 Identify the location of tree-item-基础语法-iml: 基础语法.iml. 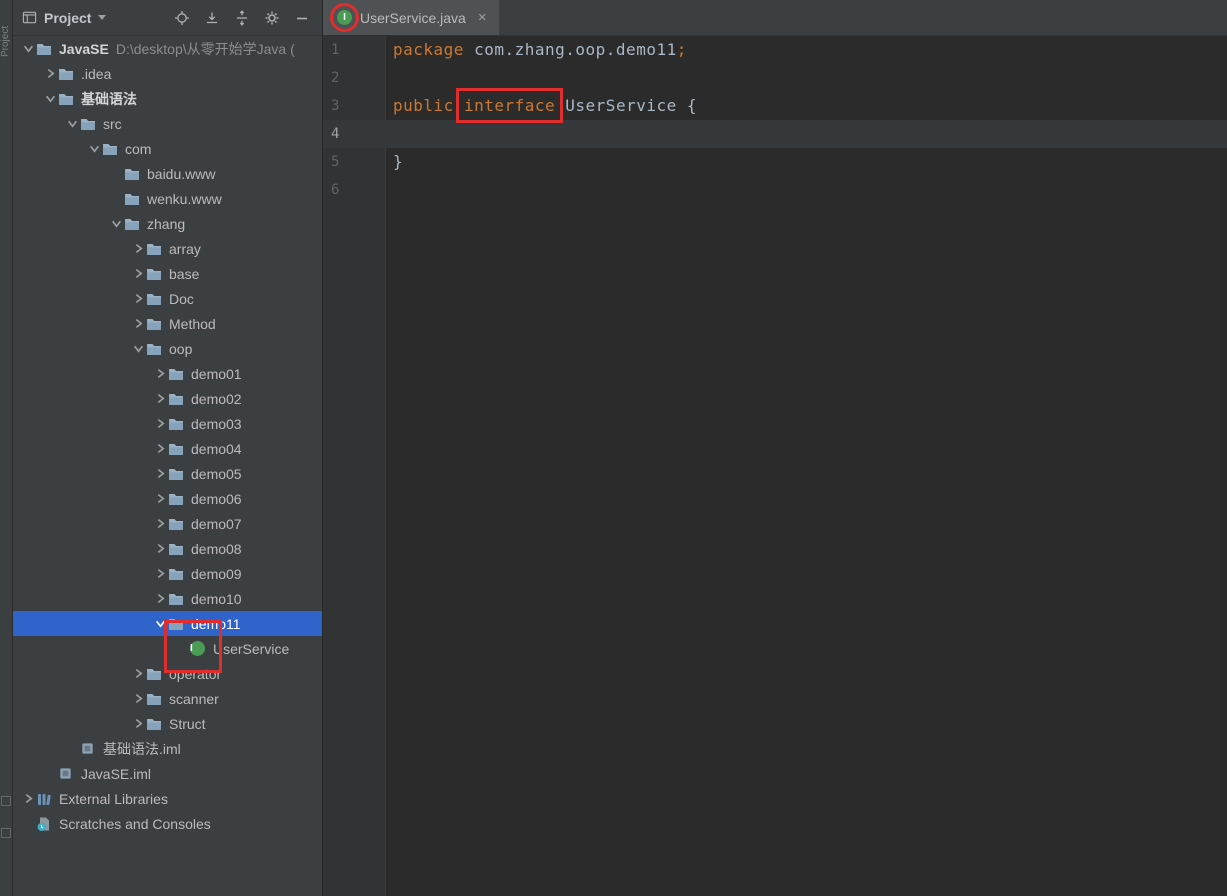
(167, 748).